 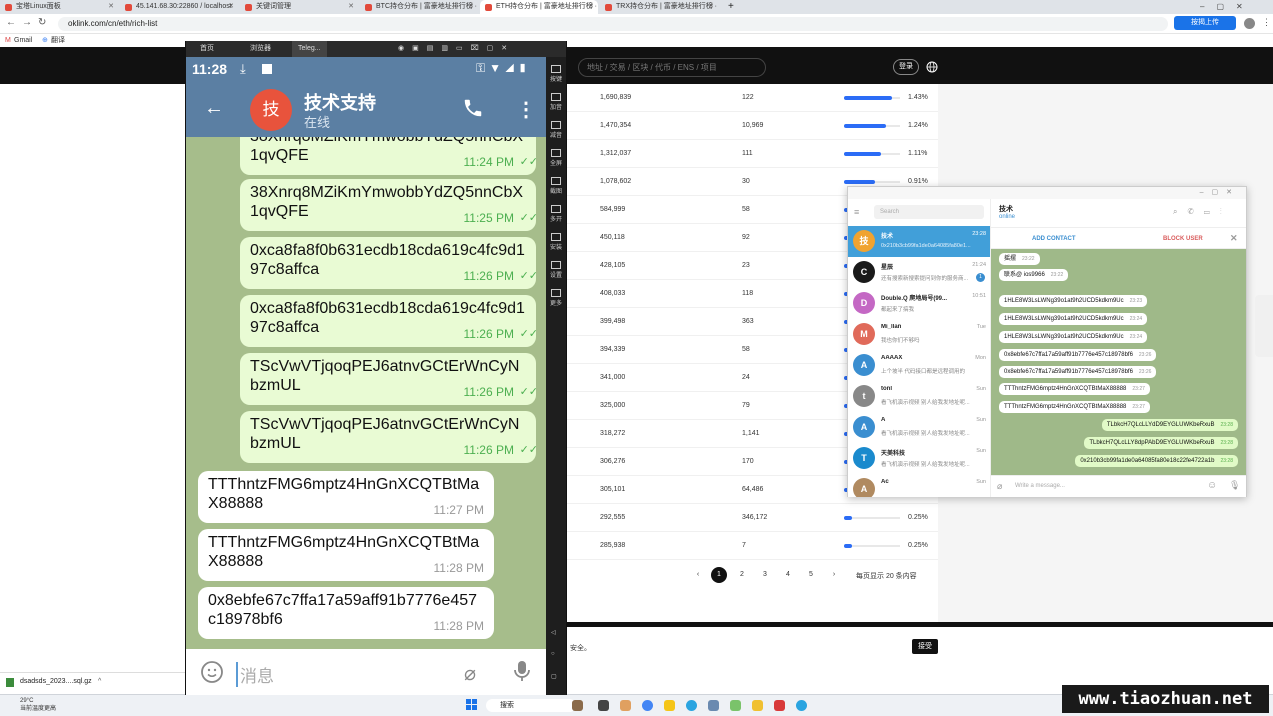 What do you see at coordinates (919, 485) in the screenshot?
I see `chat-list-item: A Ac Sun` at bounding box center [919, 485].